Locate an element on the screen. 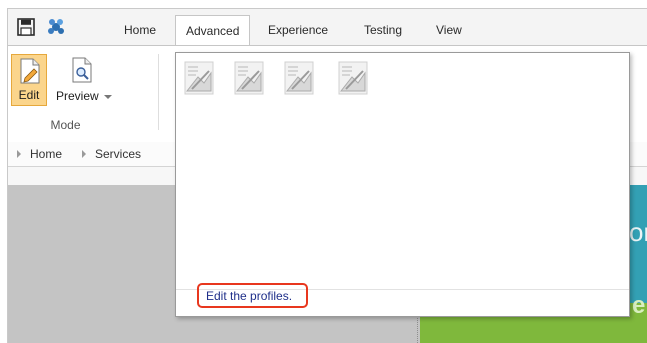 This screenshot has height=343, width=647. save-icon is located at coordinates (26, 27).